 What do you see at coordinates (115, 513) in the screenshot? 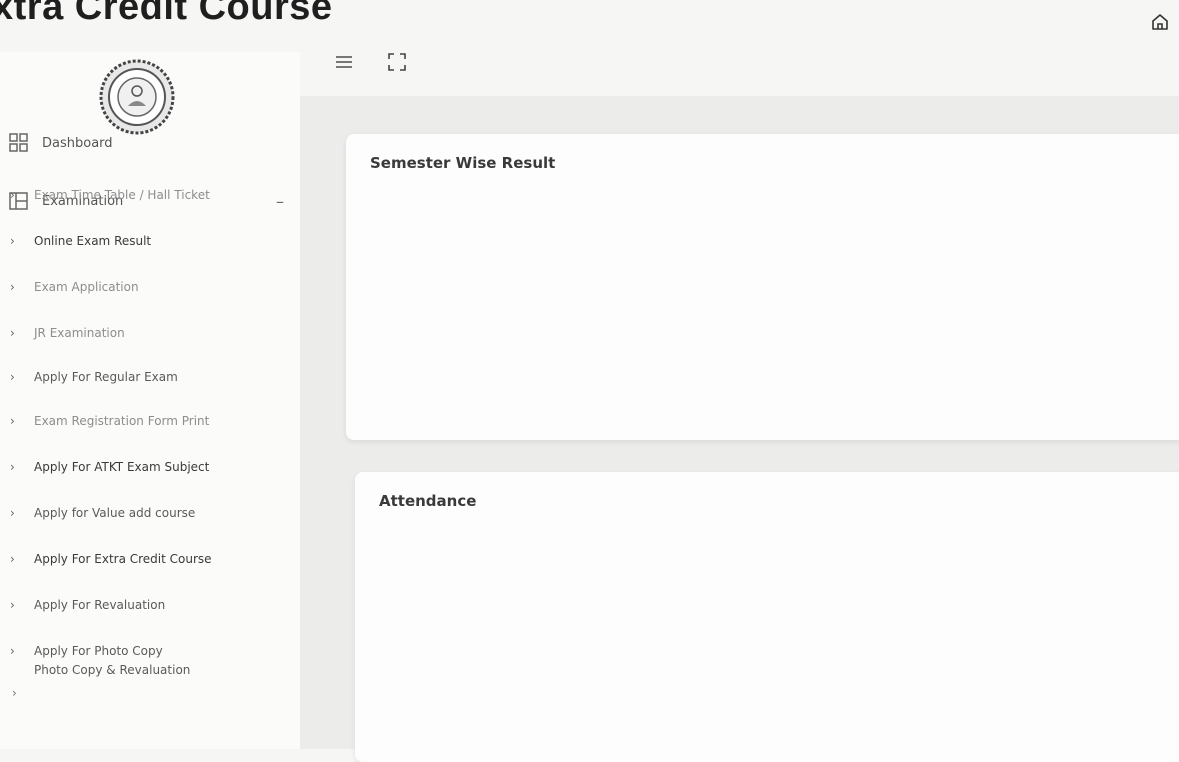
I see `submenu-item-label: Apply for Value add course` at bounding box center [115, 513].